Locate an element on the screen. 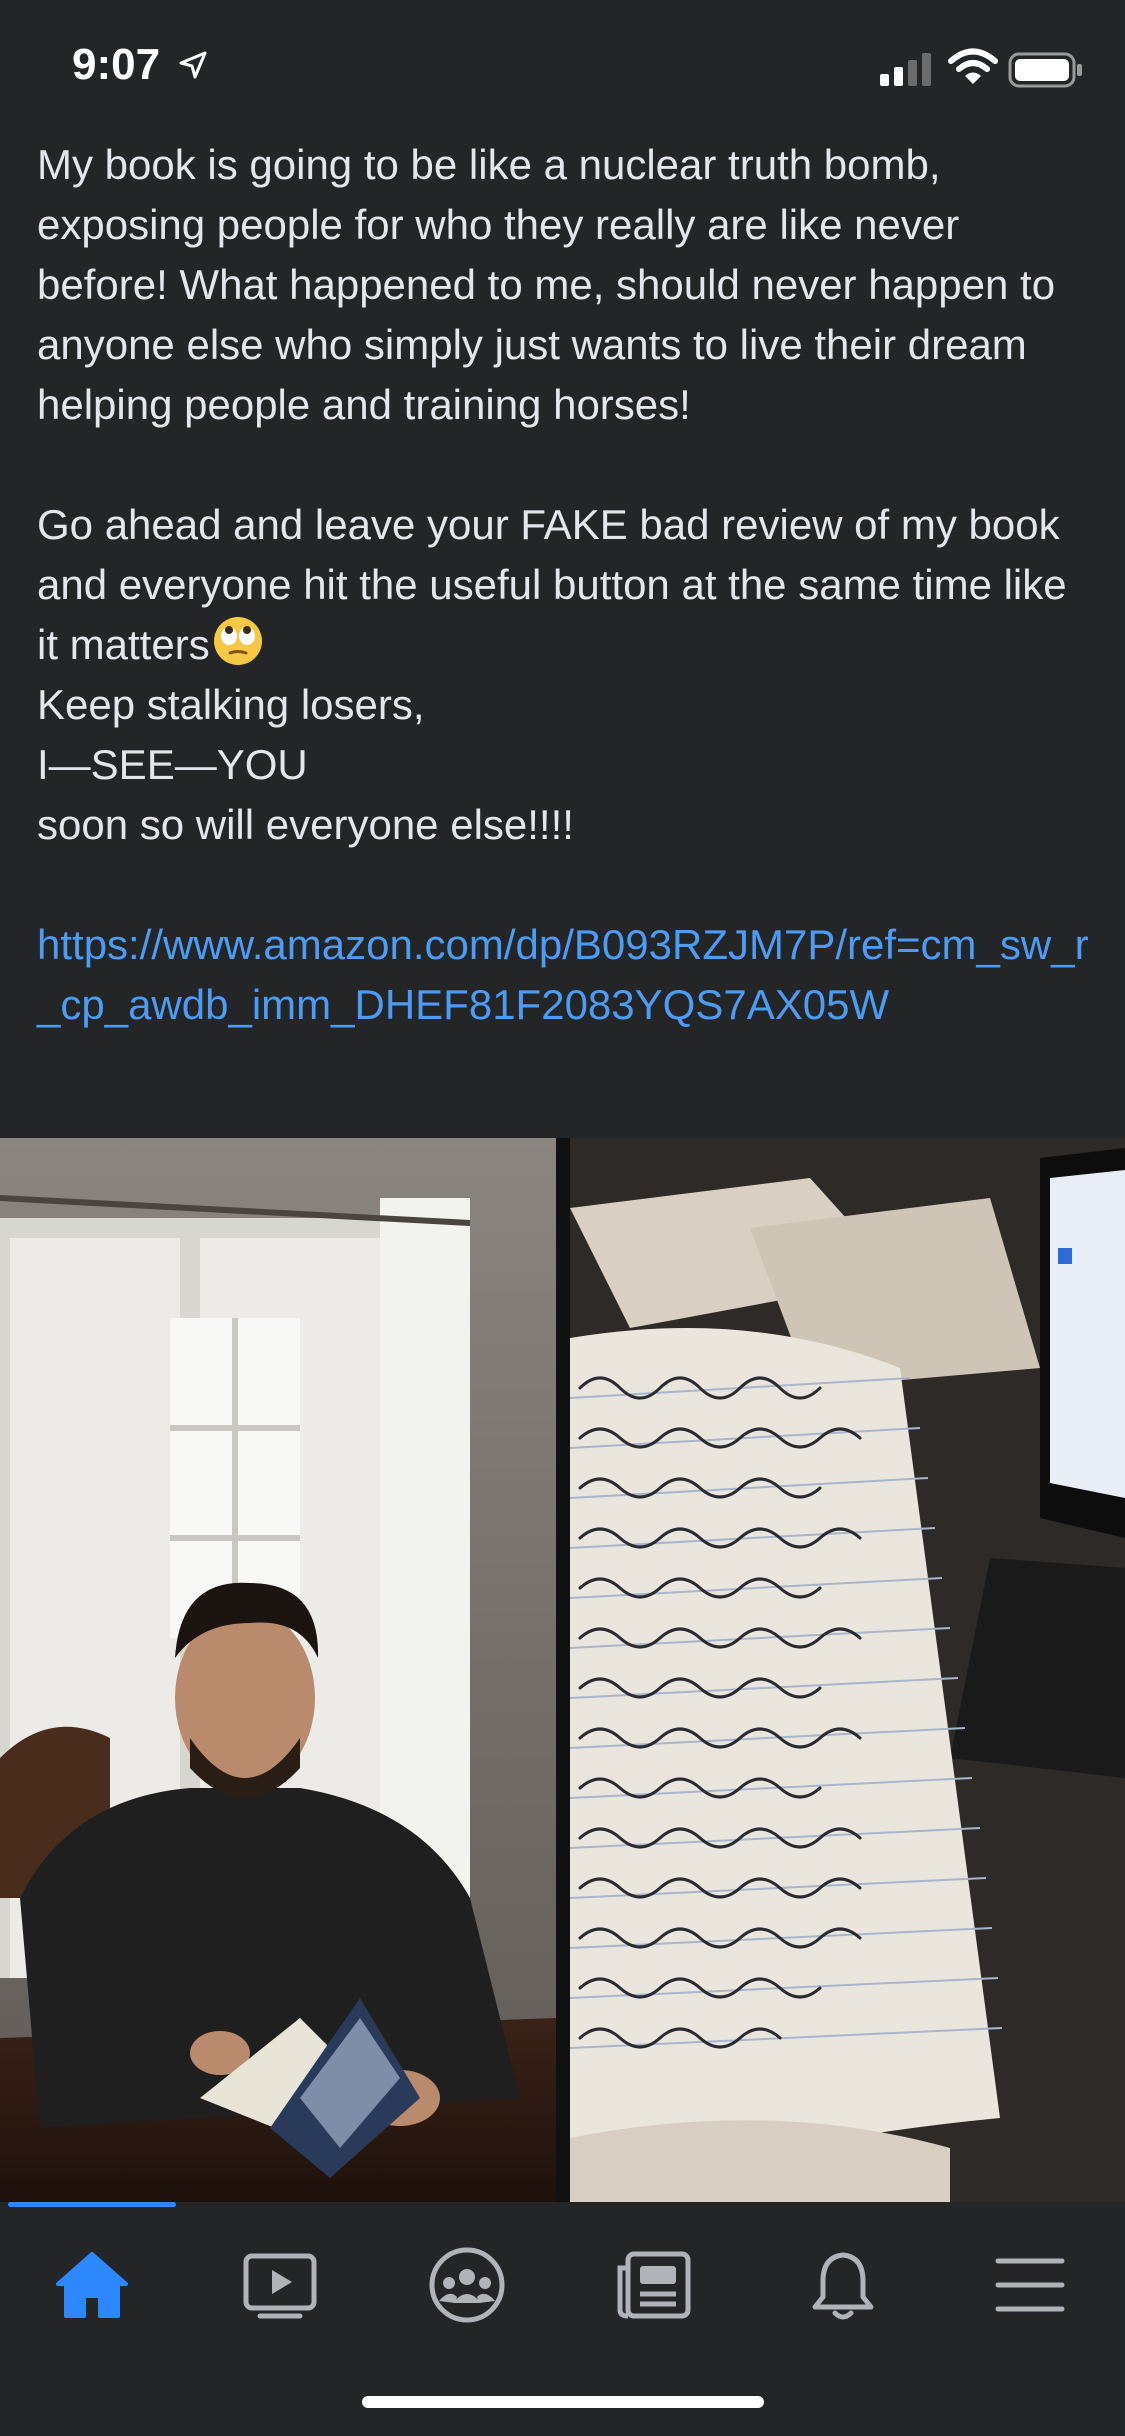  tab-menu is located at coordinates (1030, 2285).